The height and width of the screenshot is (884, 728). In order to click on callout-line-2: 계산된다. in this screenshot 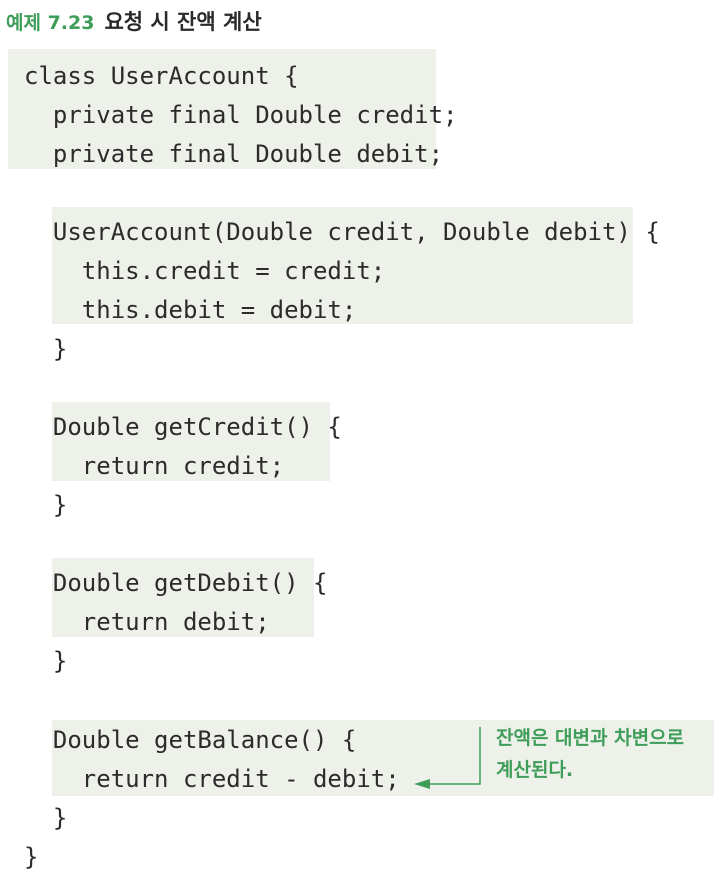, I will do `click(535, 770)`.